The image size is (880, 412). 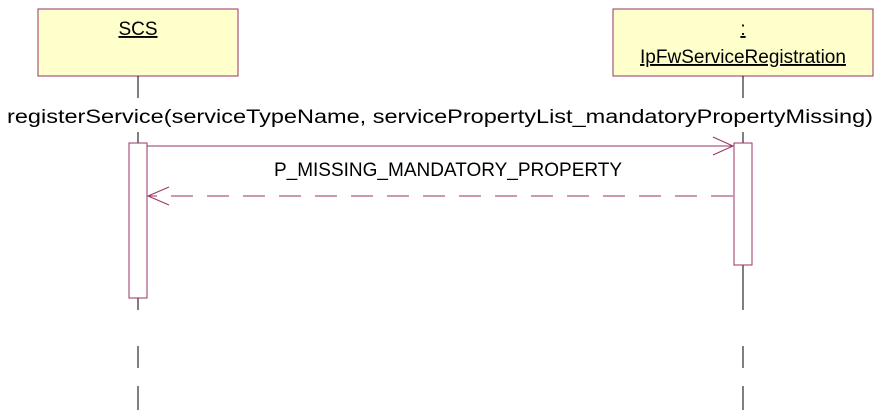 I want to click on activation-fw, so click(x=743, y=204).